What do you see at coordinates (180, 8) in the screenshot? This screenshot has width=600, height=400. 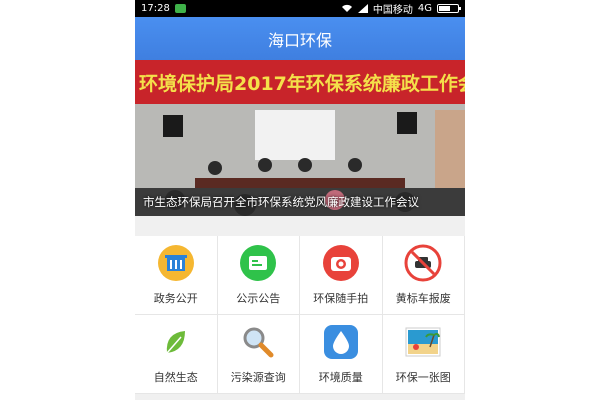 I see `notification-icon` at bounding box center [180, 8].